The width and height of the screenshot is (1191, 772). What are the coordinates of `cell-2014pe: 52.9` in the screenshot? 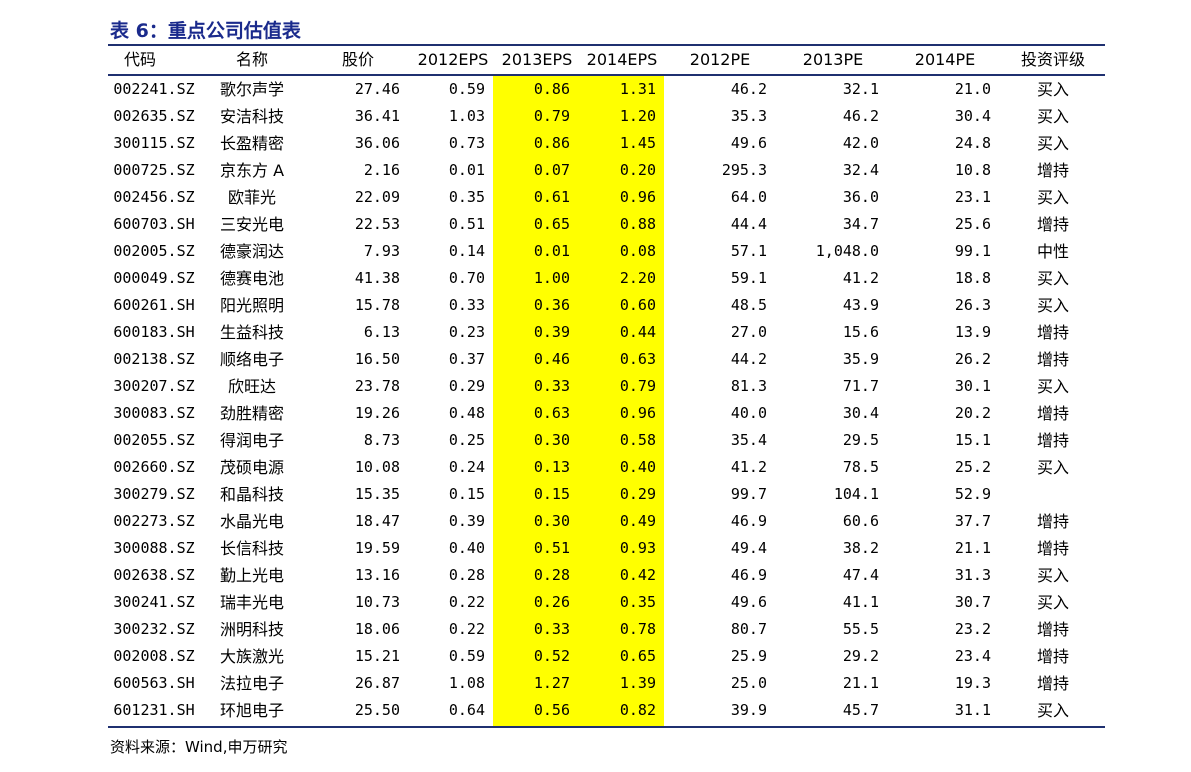 It's located at (972, 494).